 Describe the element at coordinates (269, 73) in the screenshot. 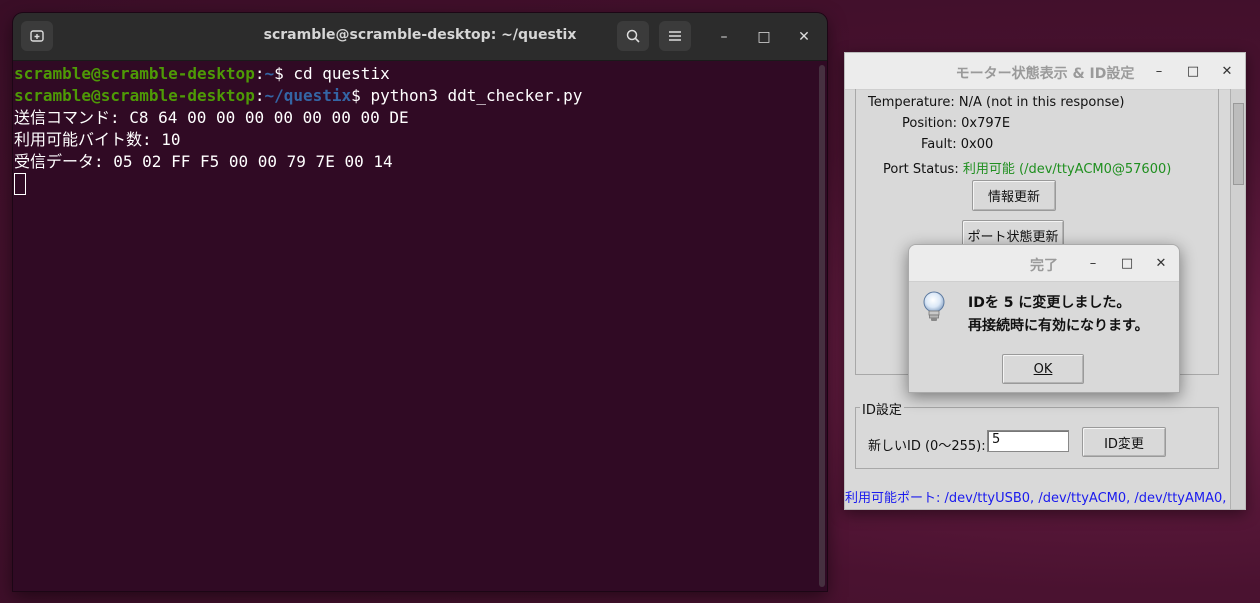

I see `prompt-dir: ~` at that location.